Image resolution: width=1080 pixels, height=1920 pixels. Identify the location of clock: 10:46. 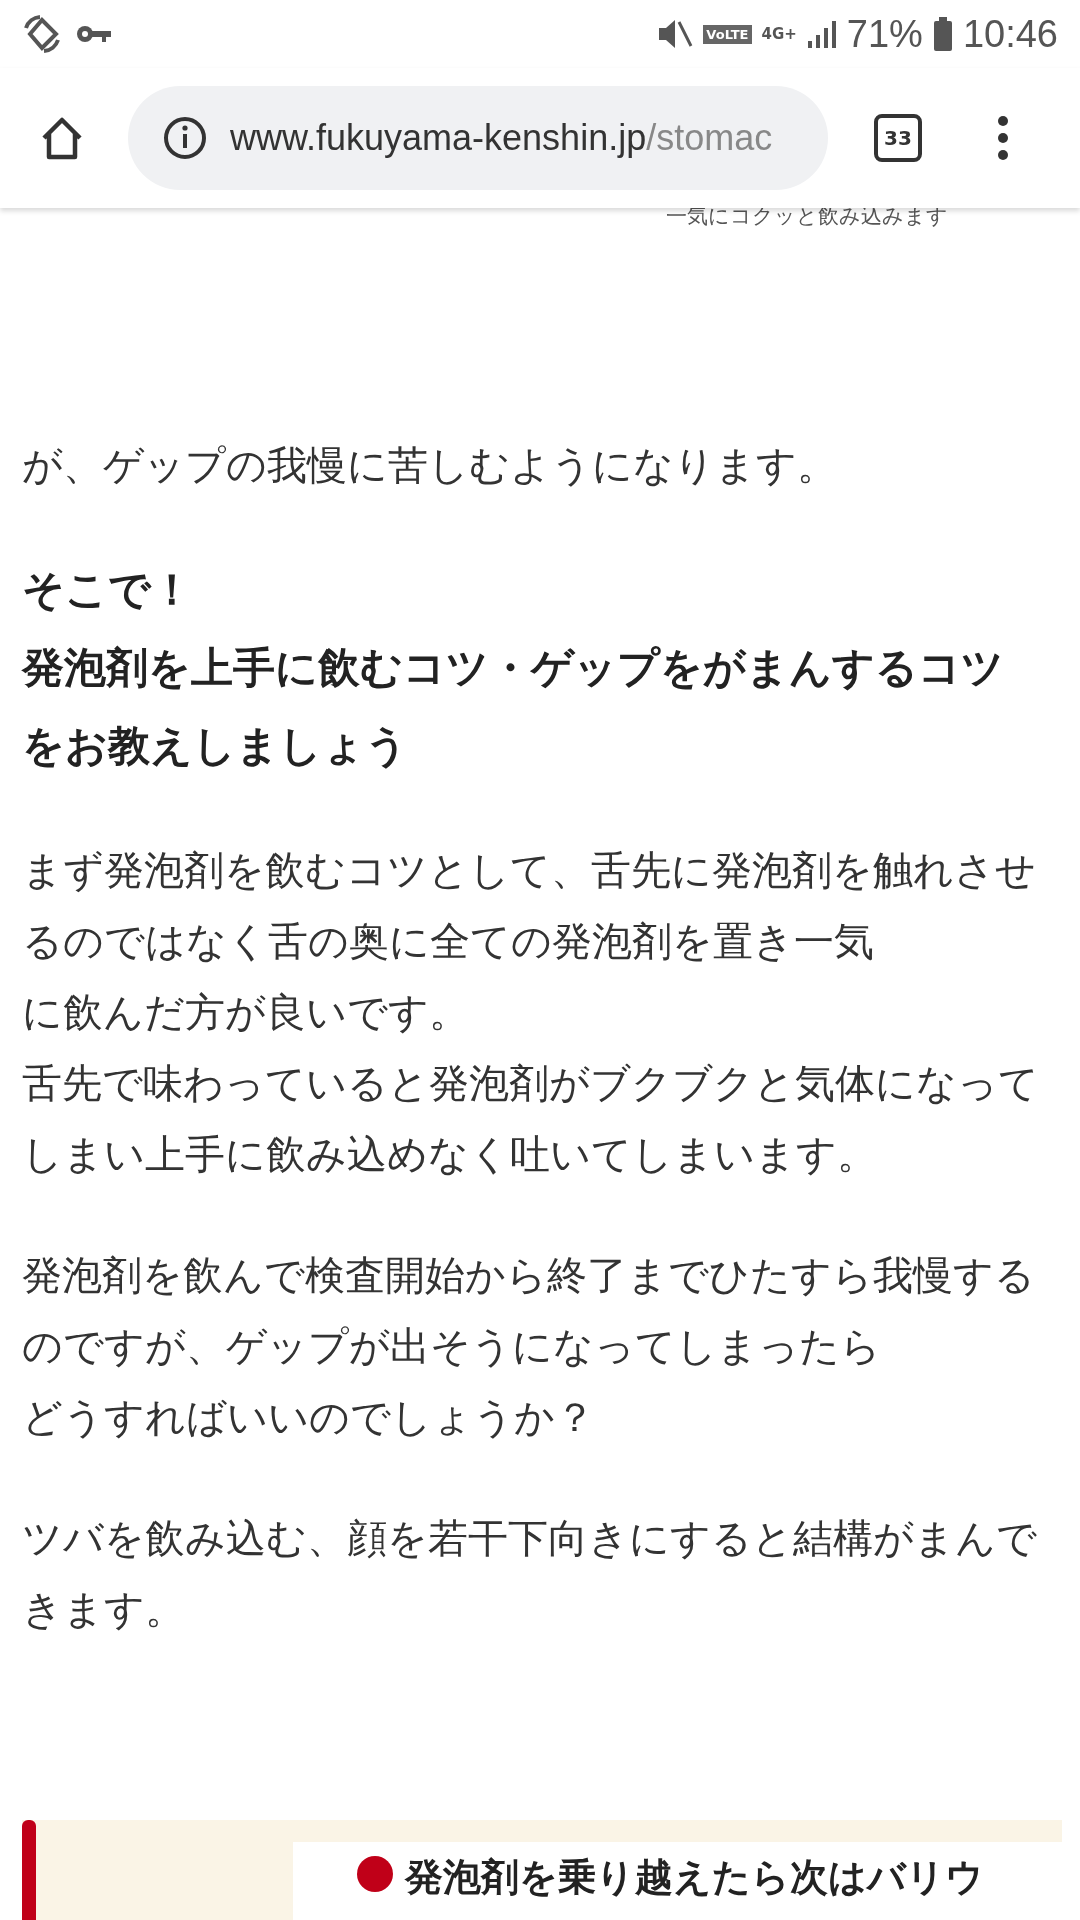
(1010, 34).